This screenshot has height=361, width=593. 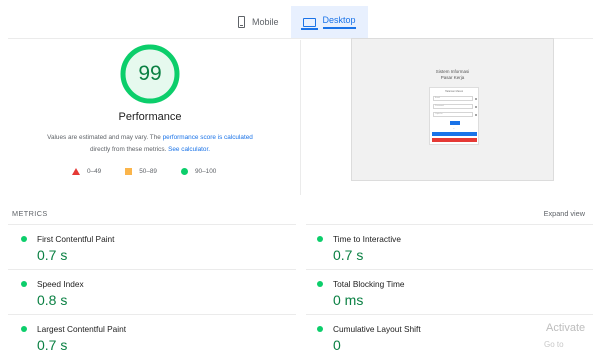 What do you see at coordinates (369, 284) in the screenshot?
I see `metric-label: Total Blocking Time` at bounding box center [369, 284].